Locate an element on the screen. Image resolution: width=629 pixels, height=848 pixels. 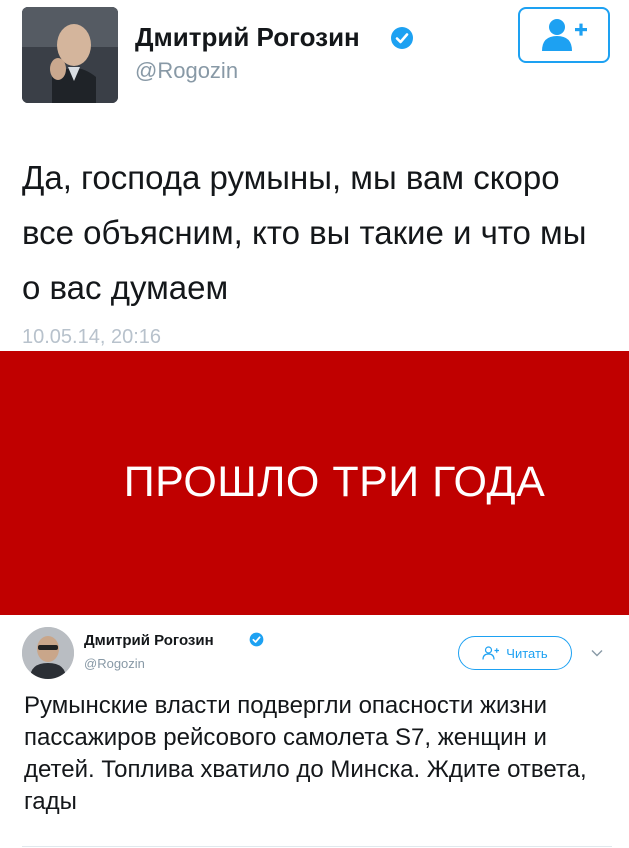
follow-button: Читать is located at coordinates (515, 653).